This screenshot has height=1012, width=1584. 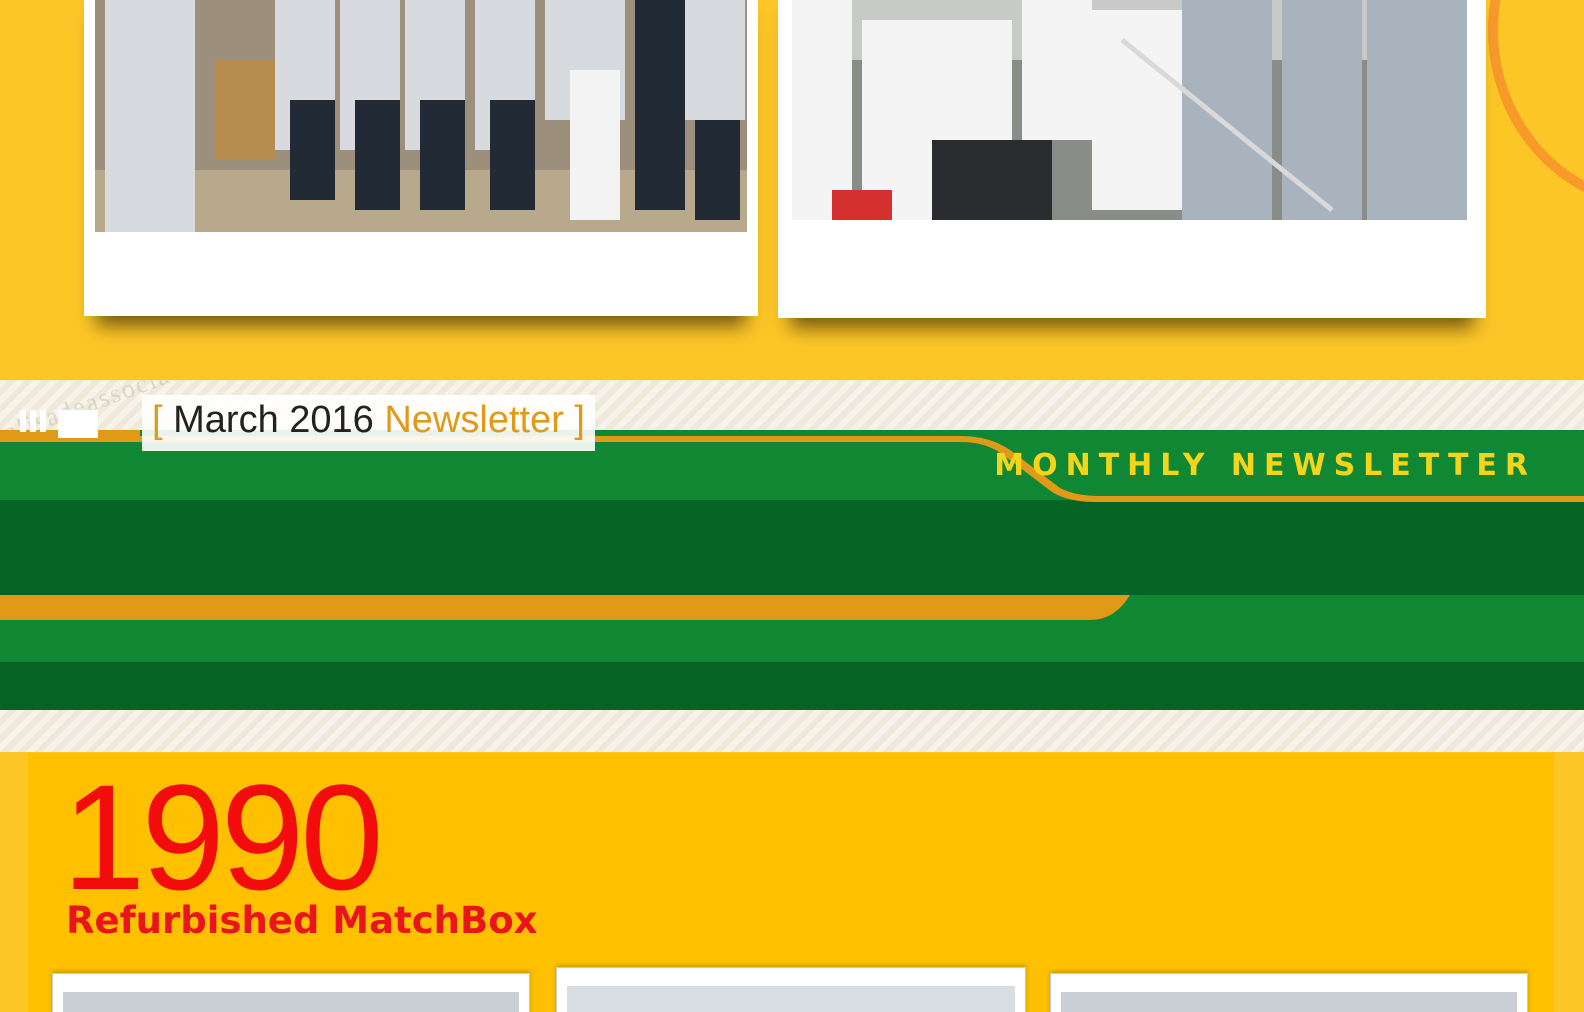 I want to click on feature-photo-2-image, so click(x=791, y=999).